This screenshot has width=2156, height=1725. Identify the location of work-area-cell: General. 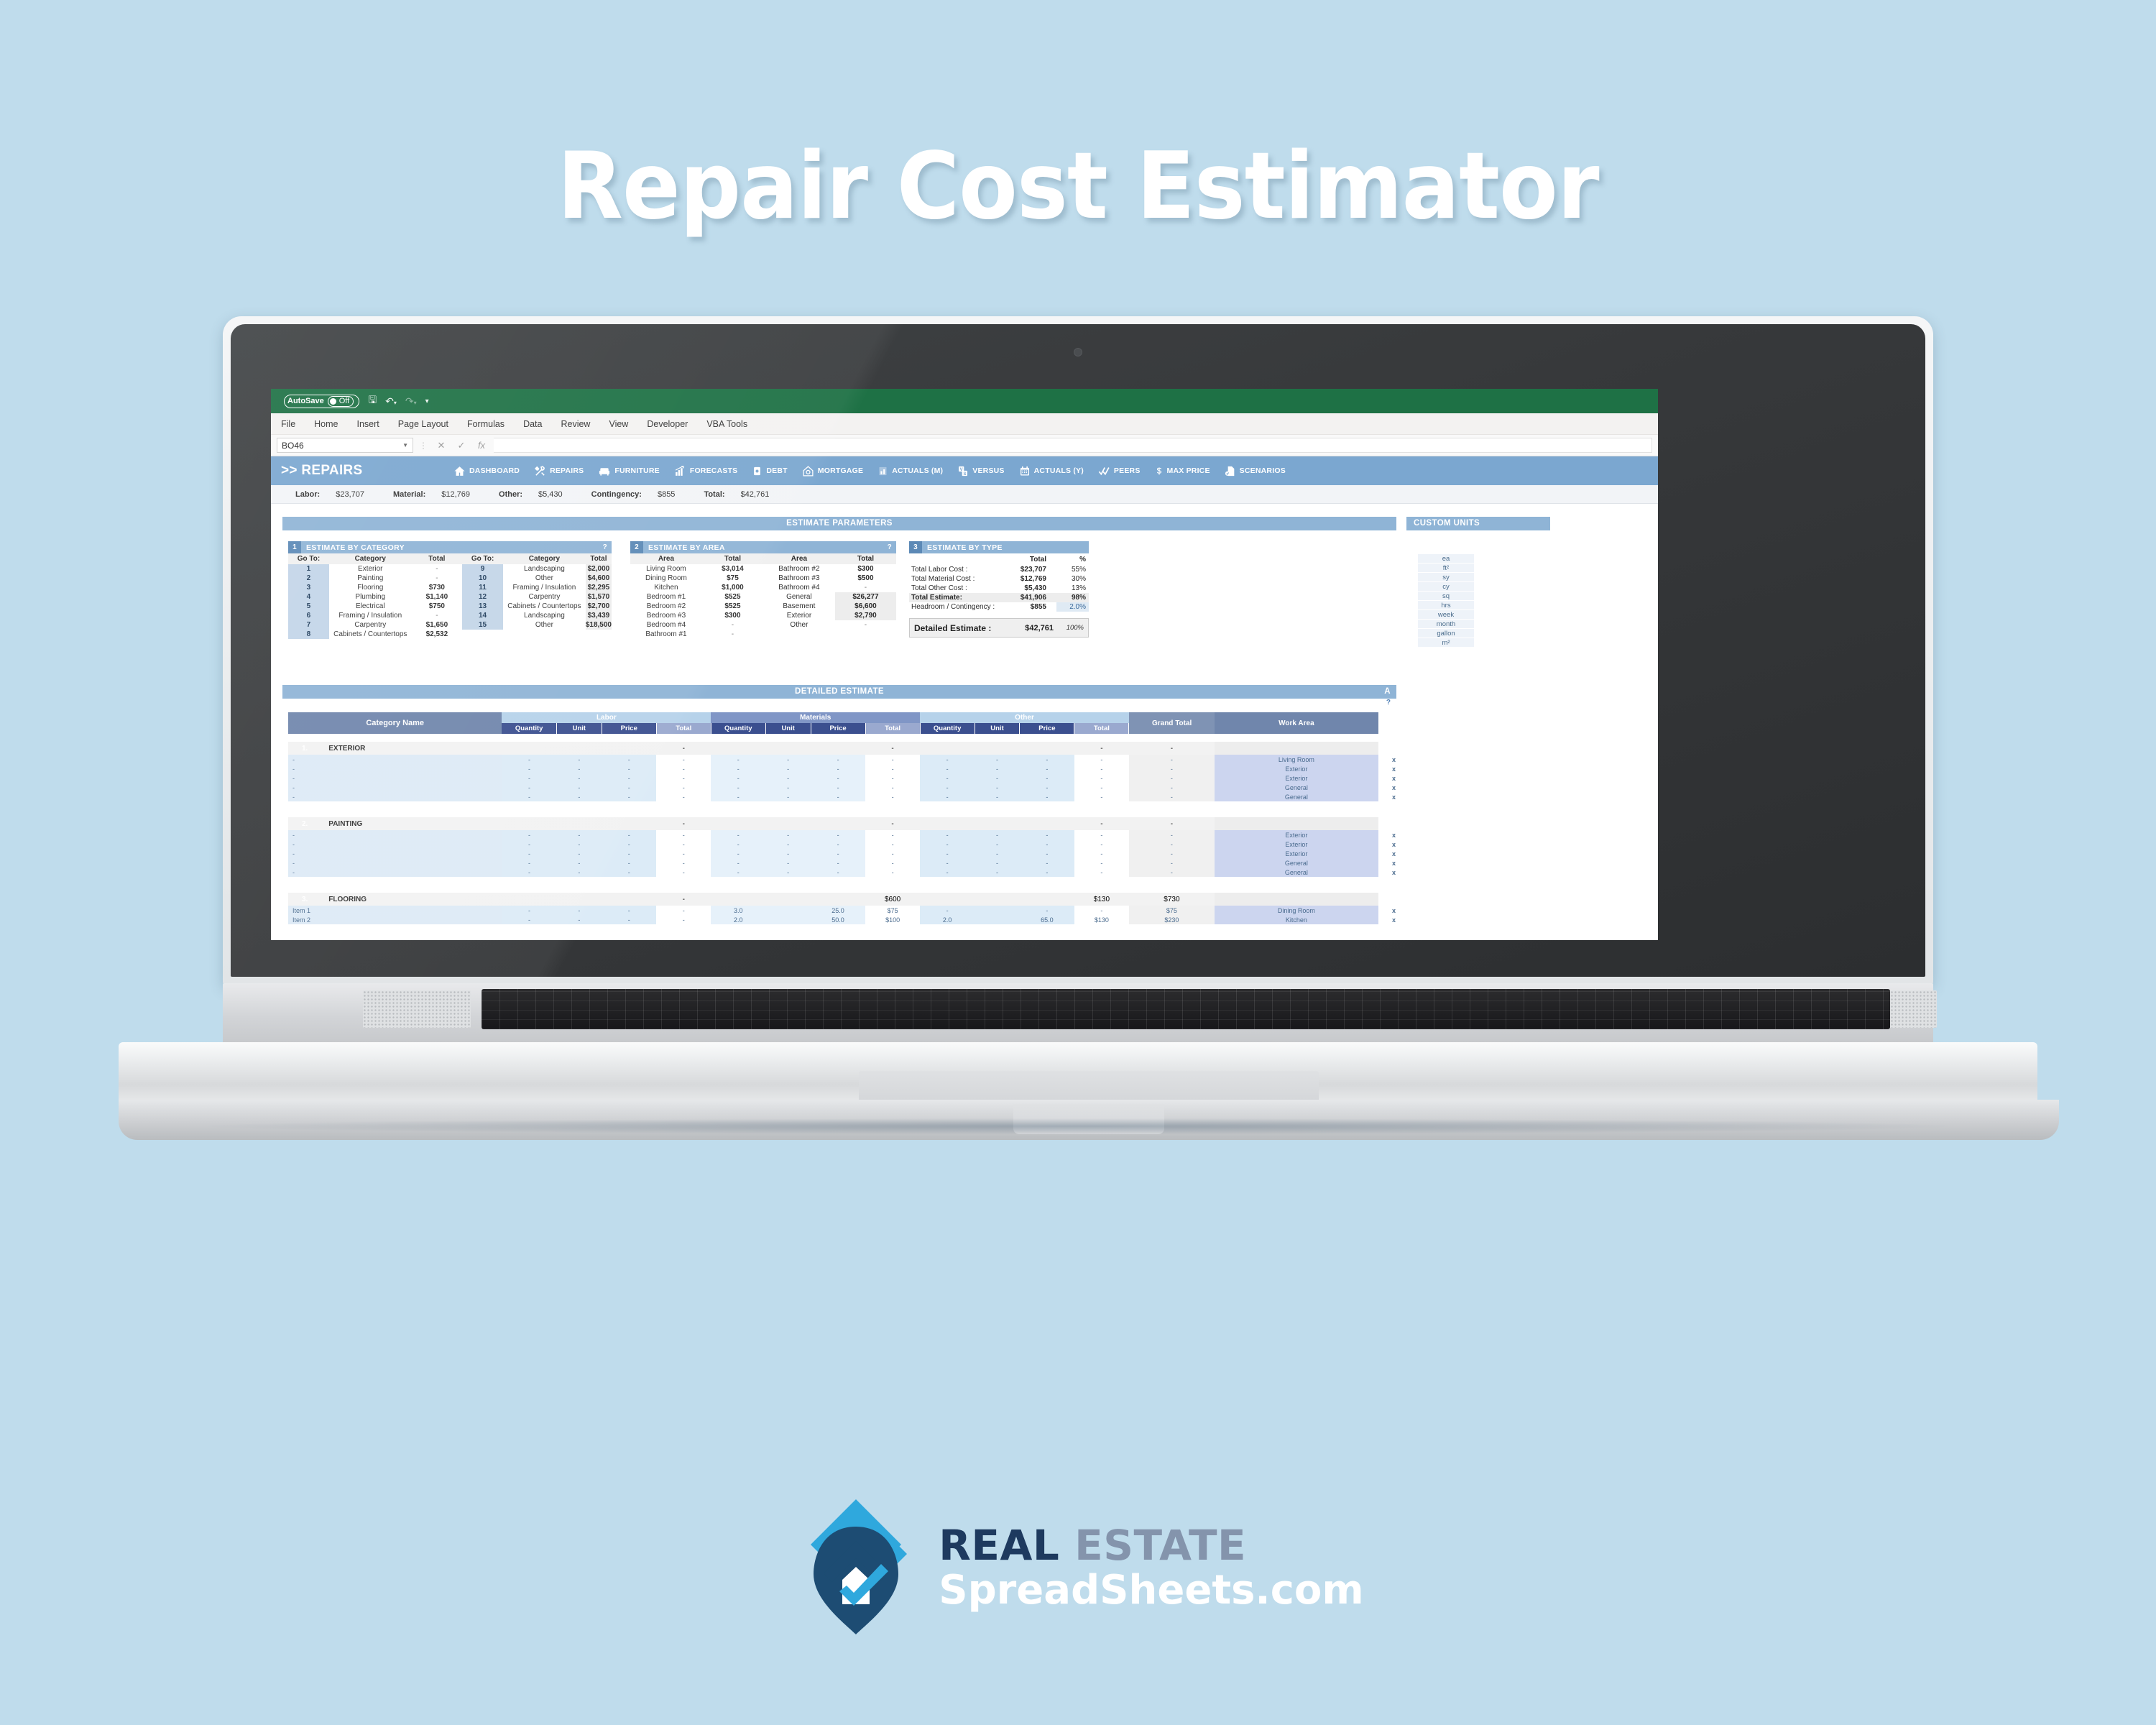
(1296, 863).